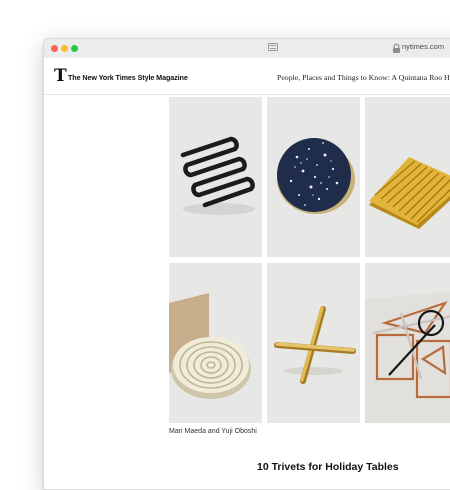  I want to click on gallery-image-navy-terrazzo-trivet, so click(313, 177).